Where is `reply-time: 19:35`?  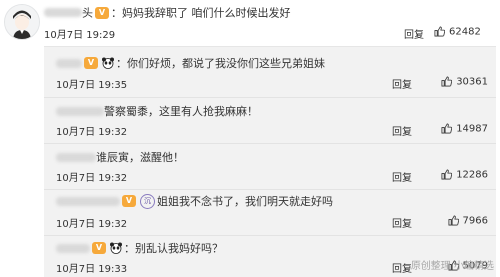 reply-time: 19:35 is located at coordinates (113, 85).